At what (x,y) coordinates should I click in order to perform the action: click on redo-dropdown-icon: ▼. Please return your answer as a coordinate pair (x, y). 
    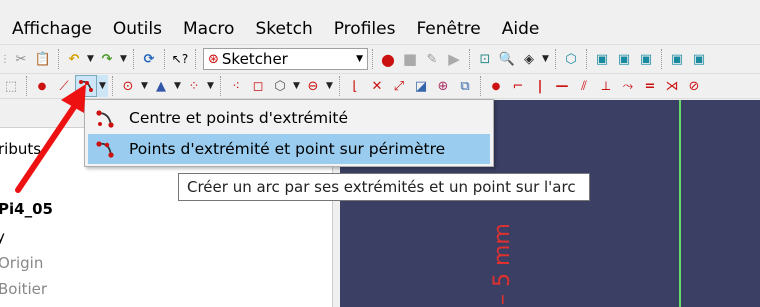
    Looking at the image, I should click on (123, 59).